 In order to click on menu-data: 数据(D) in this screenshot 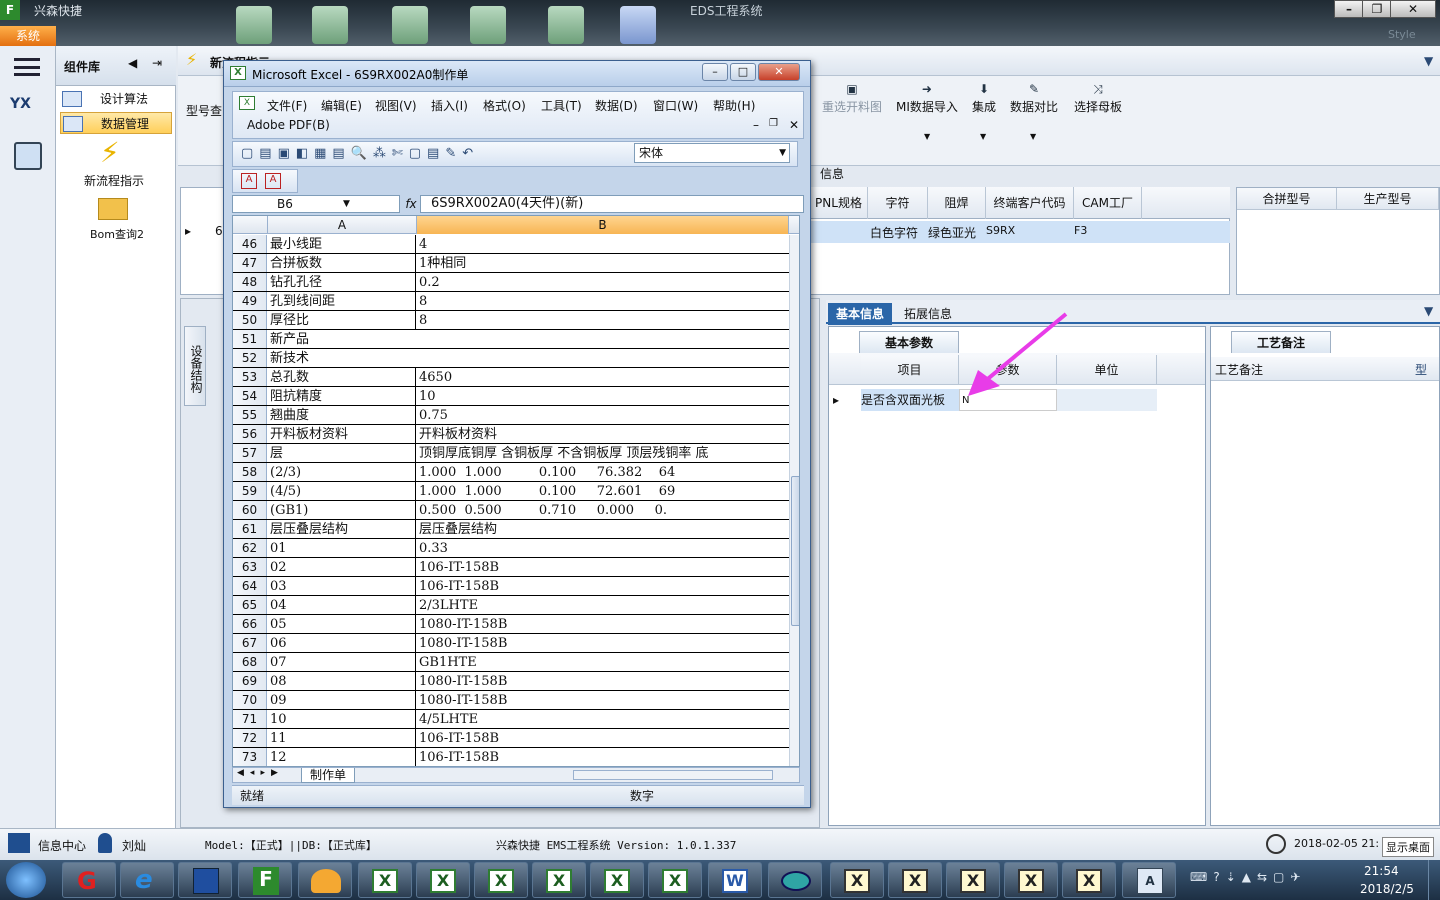, I will do `click(616, 105)`.